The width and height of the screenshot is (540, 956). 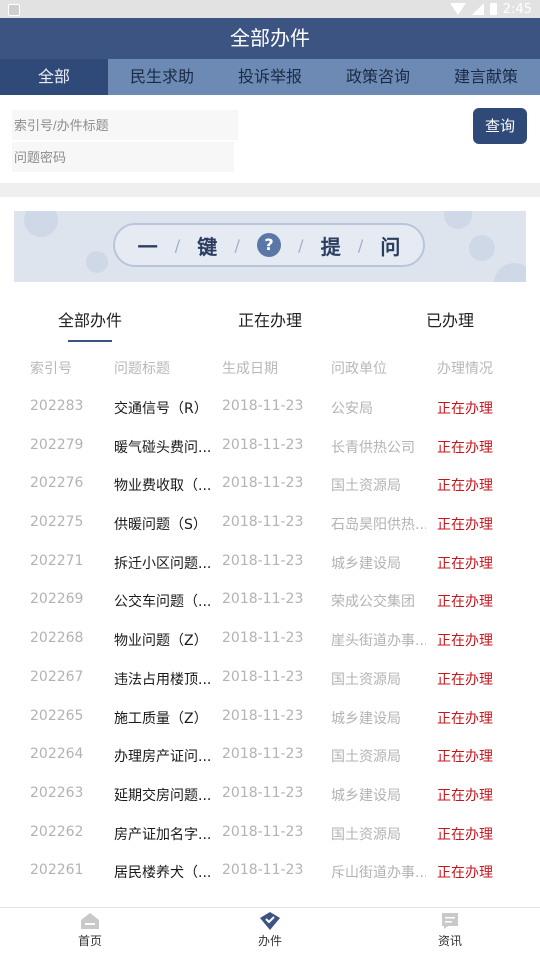 I want to click on table-row: 202271 拆迁小区问题... 2018-11-23 城乡建设局 正在办理, so click(x=270, y=562).